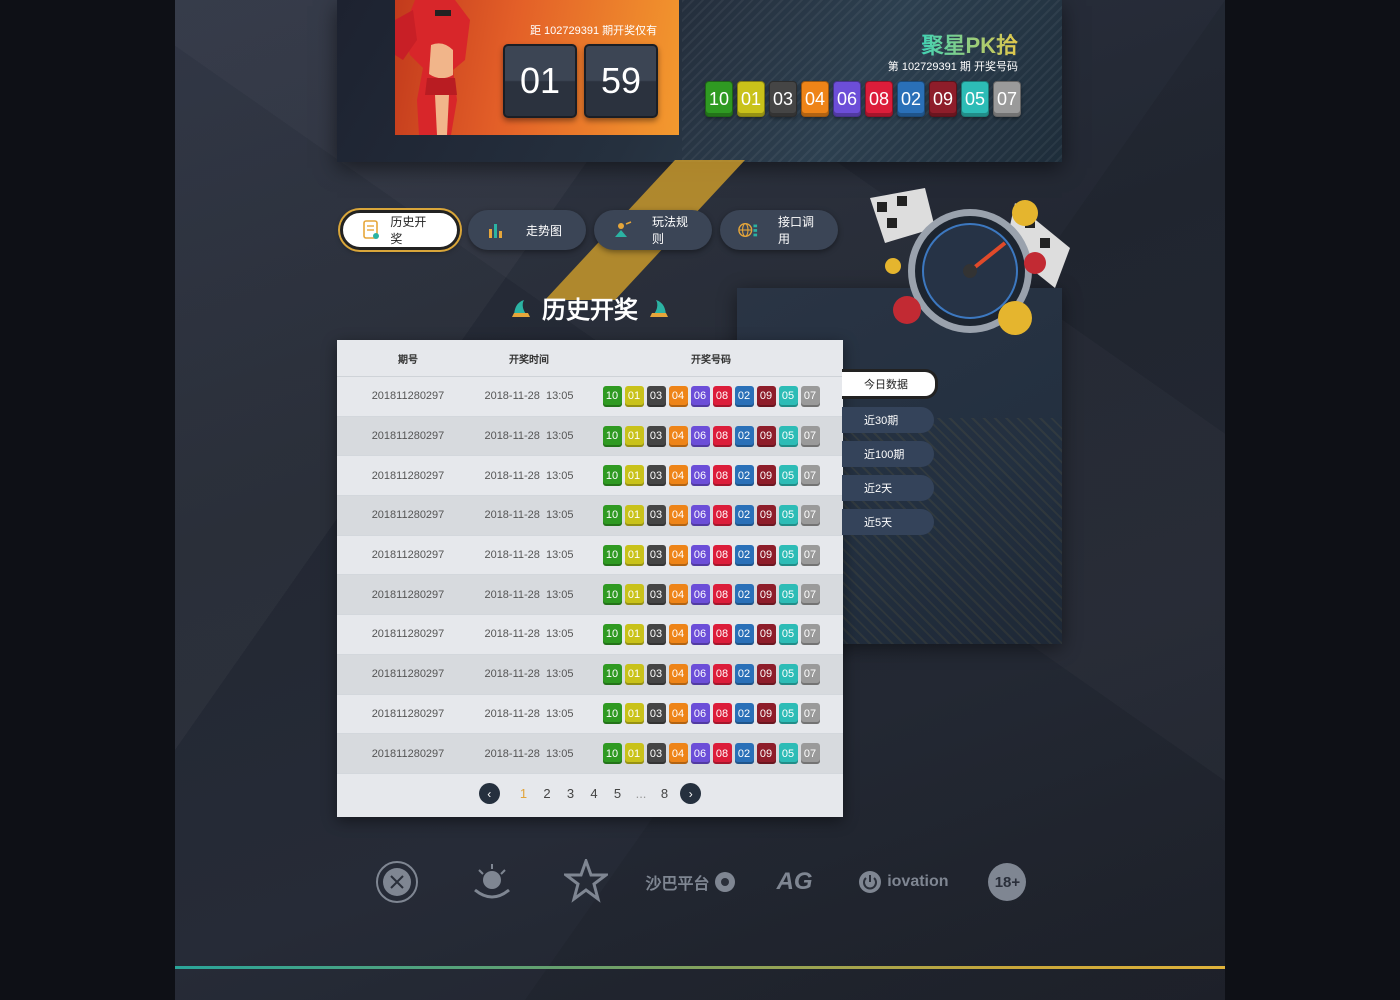 The image size is (1400, 1000). What do you see at coordinates (952, 67) in the screenshot?
I see `draw-caption: 第 102729391 期 开奖号码` at bounding box center [952, 67].